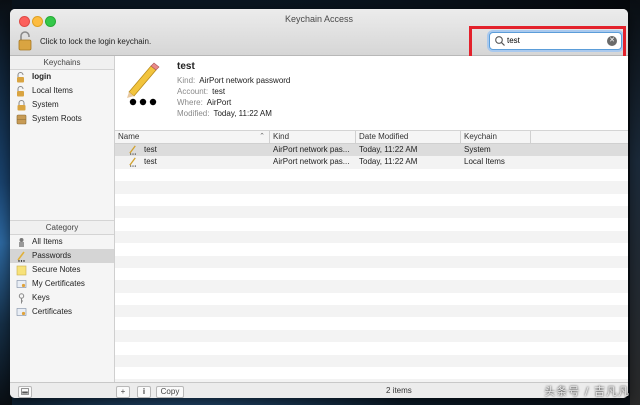 The width and height of the screenshot is (640, 405). I want to click on sidebar-item-label: System, so click(45, 104).